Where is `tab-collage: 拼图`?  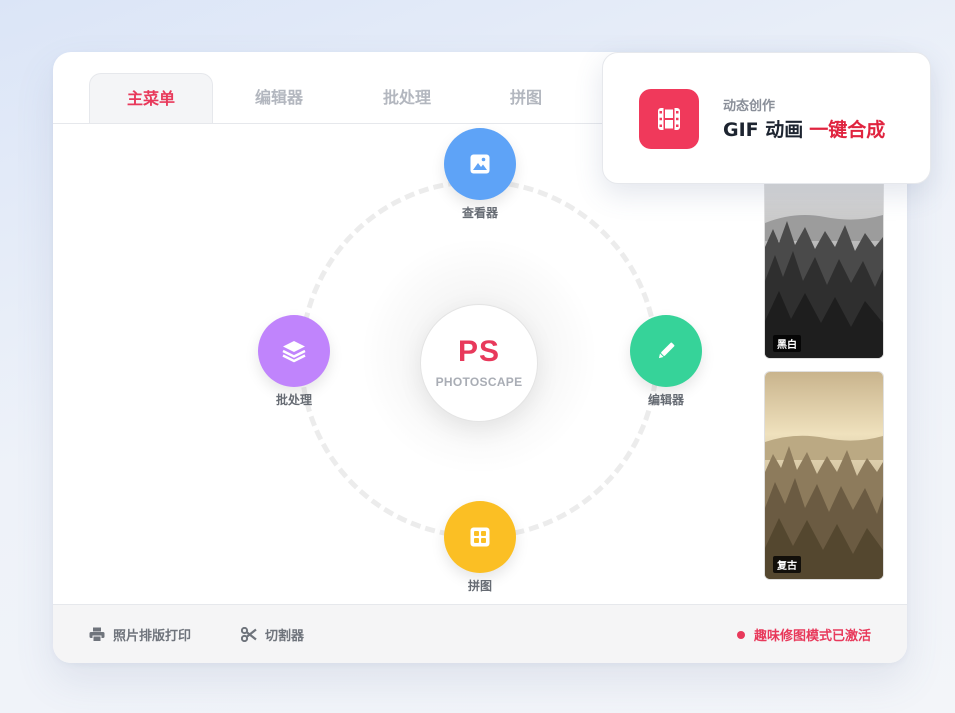 tab-collage: 拼图 is located at coordinates (526, 98).